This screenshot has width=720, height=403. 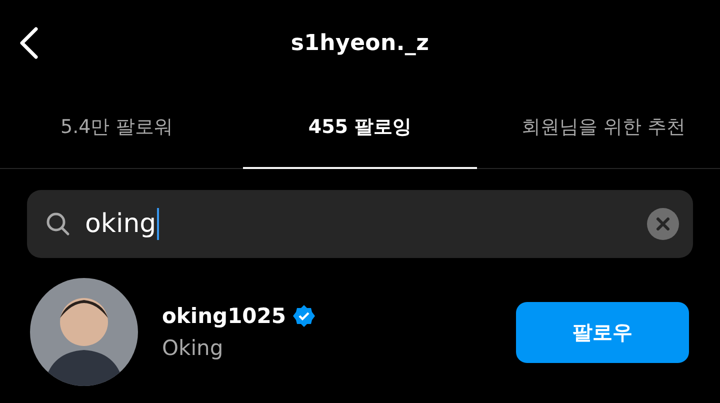 What do you see at coordinates (360, 127) in the screenshot?
I see `tab: 455 팔로잉` at bounding box center [360, 127].